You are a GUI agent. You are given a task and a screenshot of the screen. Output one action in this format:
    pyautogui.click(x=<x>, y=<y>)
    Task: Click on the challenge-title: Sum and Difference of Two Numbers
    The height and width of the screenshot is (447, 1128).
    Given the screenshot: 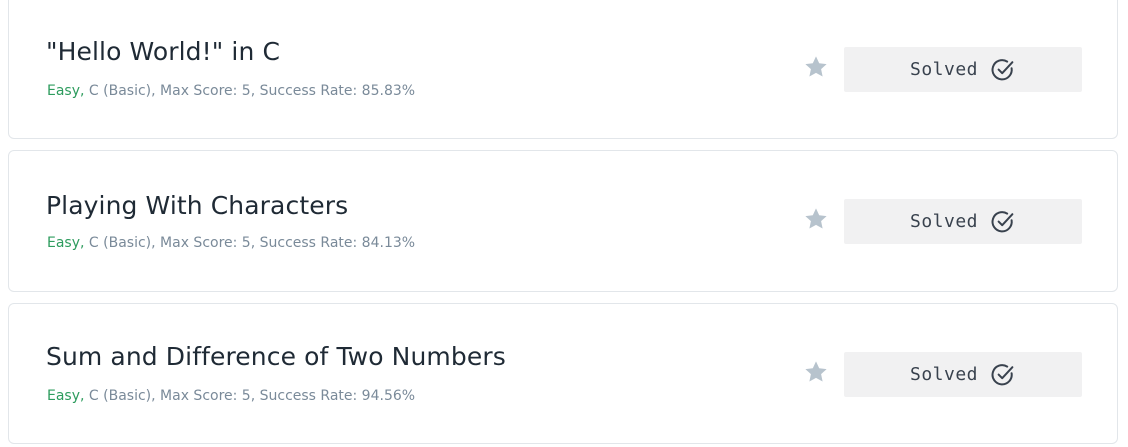 What is the action you would take?
    pyautogui.click(x=276, y=356)
    